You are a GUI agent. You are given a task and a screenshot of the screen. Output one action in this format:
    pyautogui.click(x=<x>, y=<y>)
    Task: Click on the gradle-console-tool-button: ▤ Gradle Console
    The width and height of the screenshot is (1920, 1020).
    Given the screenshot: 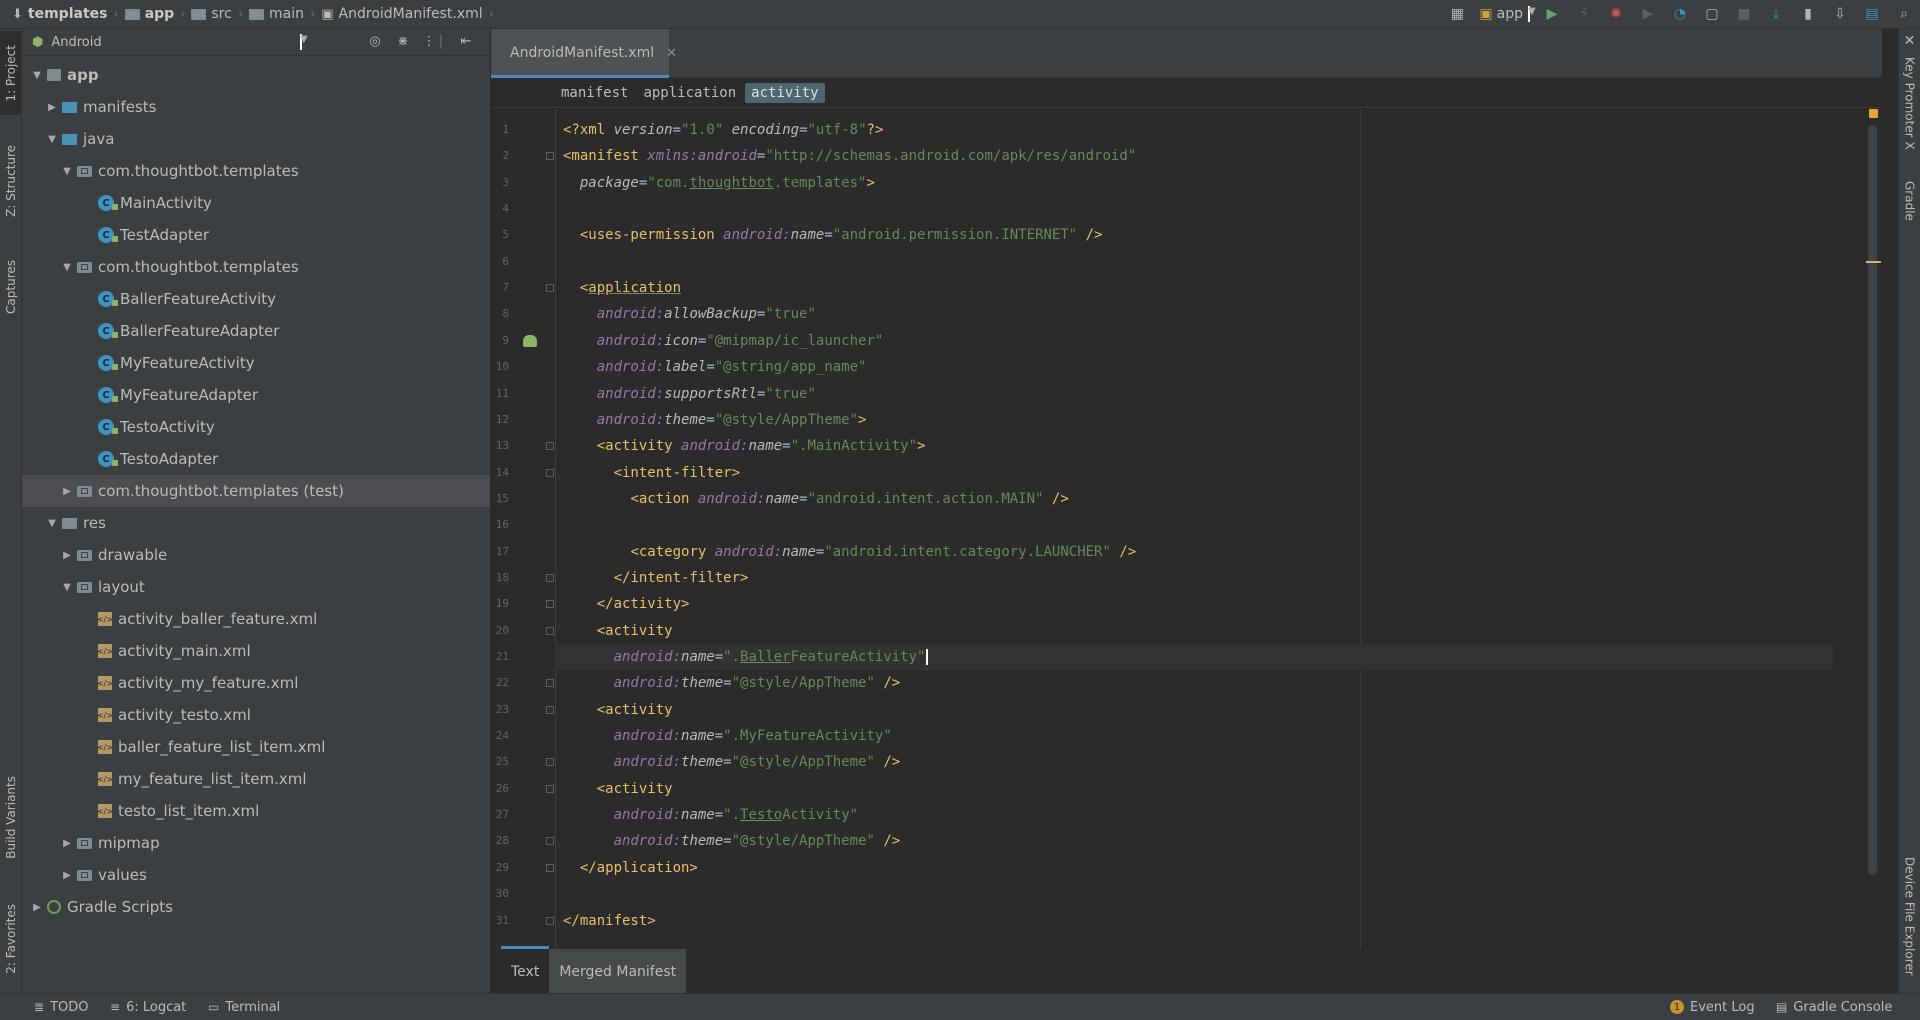 What is the action you would take?
    pyautogui.click(x=1834, y=1007)
    